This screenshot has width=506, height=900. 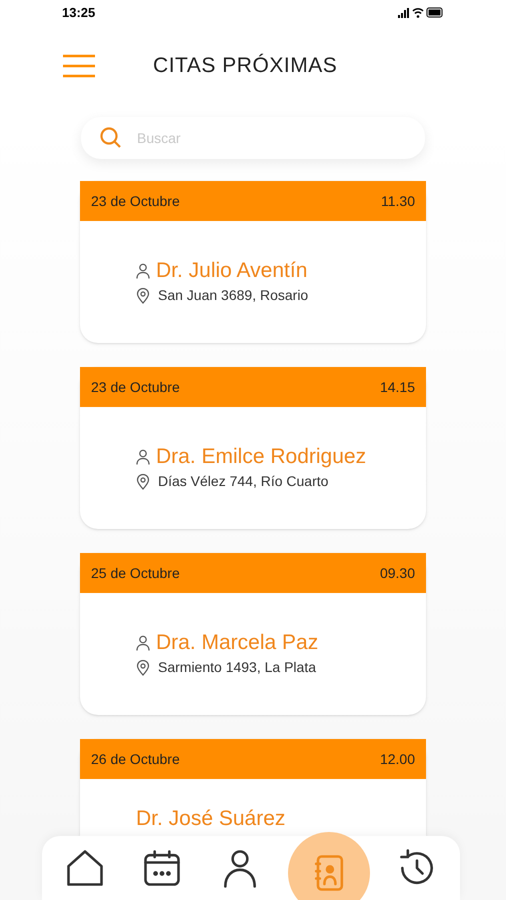 I want to click on page-title: CITAS PRÓXIMAS, so click(x=245, y=66).